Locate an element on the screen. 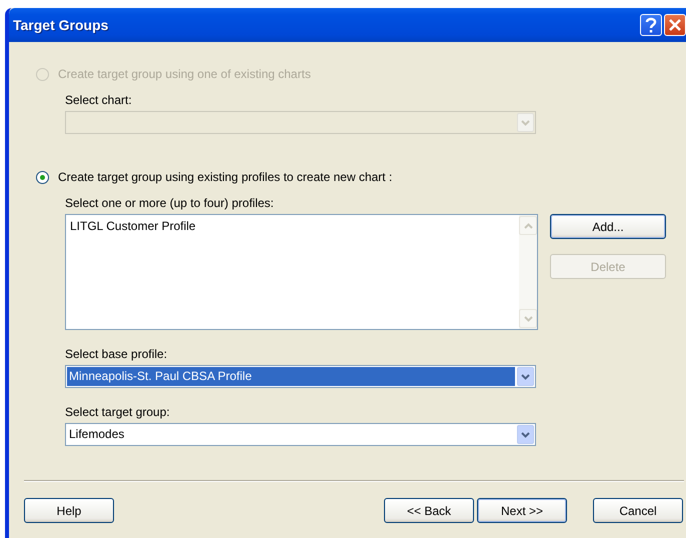 The width and height of the screenshot is (686, 538). field-label: Select one or more (up to four) profiles: is located at coordinates (170, 203).